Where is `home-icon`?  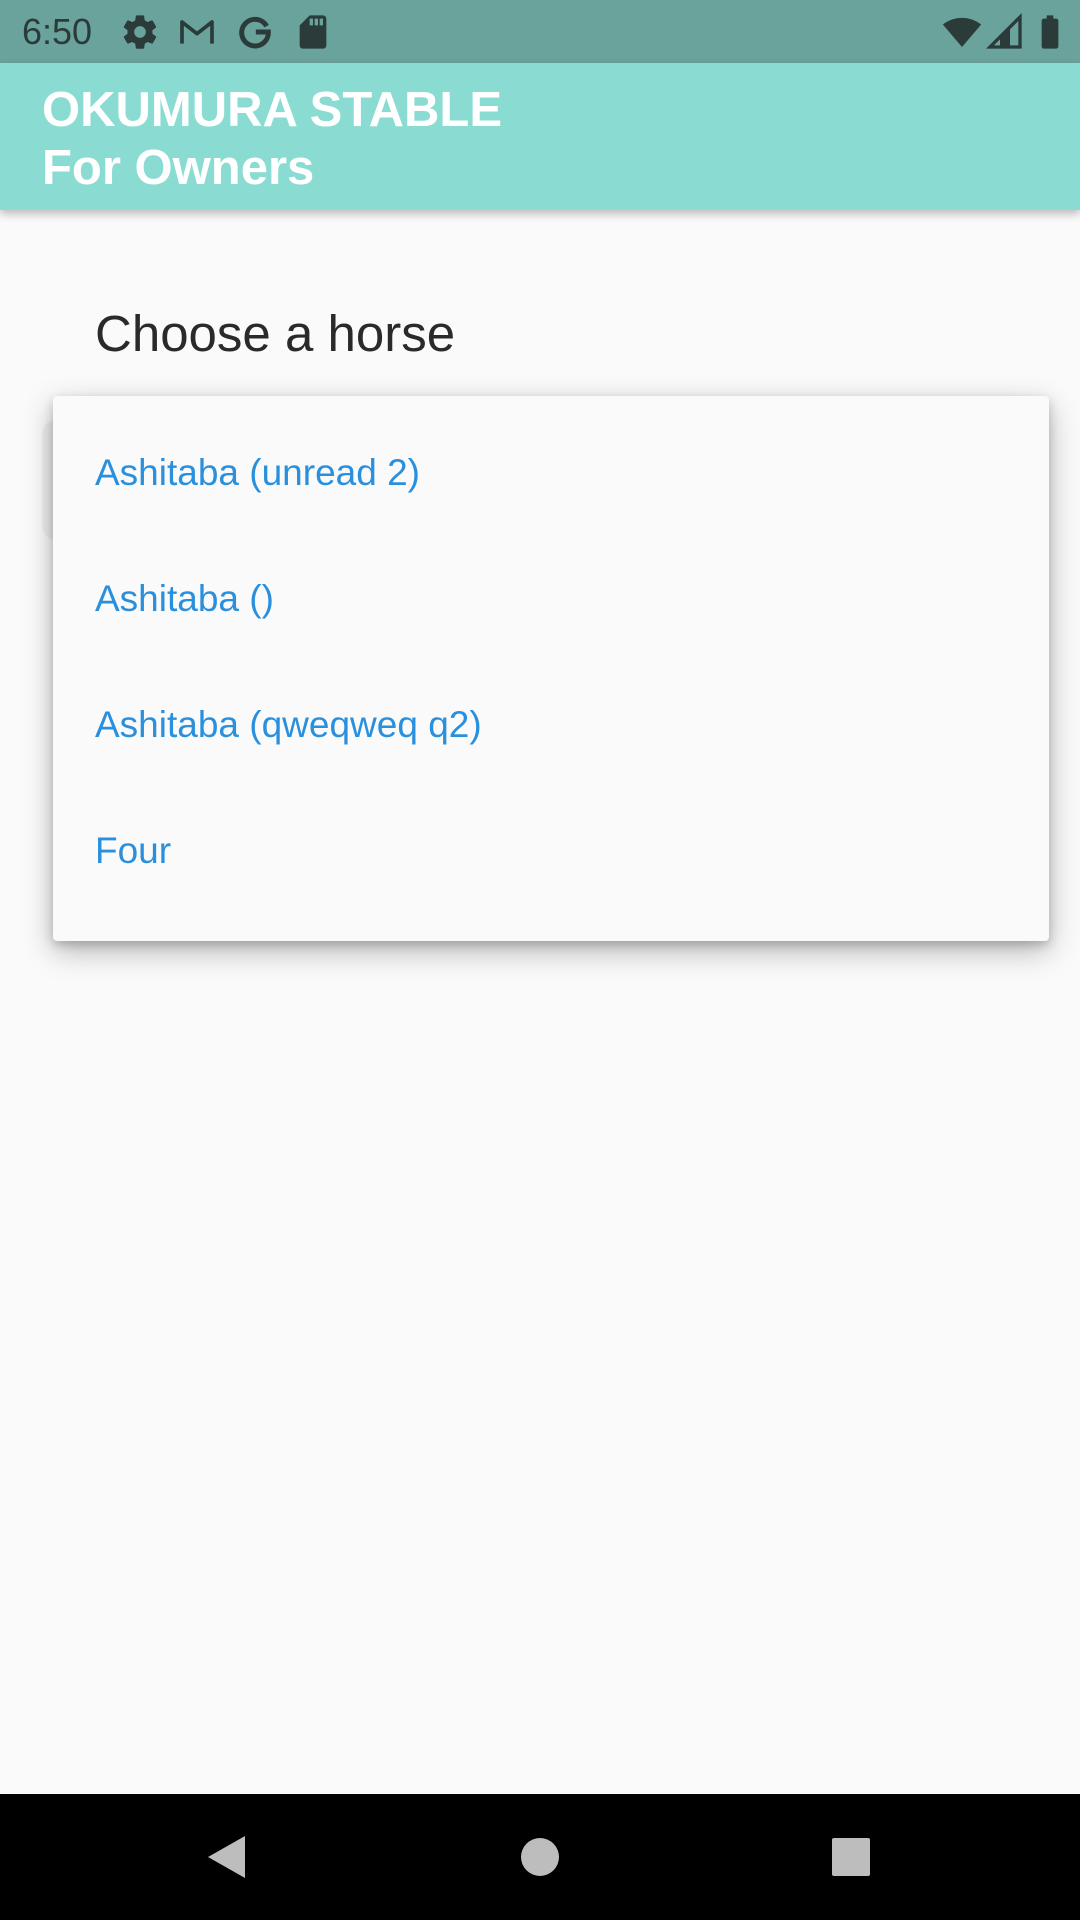 home-icon is located at coordinates (540, 1857).